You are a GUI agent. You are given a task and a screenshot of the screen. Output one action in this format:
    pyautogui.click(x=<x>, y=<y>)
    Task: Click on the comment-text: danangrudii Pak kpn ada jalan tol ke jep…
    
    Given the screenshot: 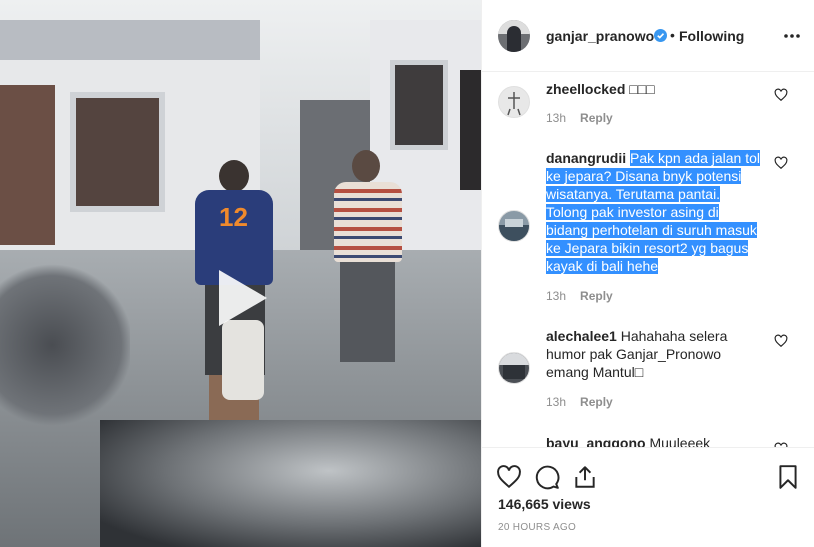 What is the action you would take?
    pyautogui.click(x=654, y=212)
    